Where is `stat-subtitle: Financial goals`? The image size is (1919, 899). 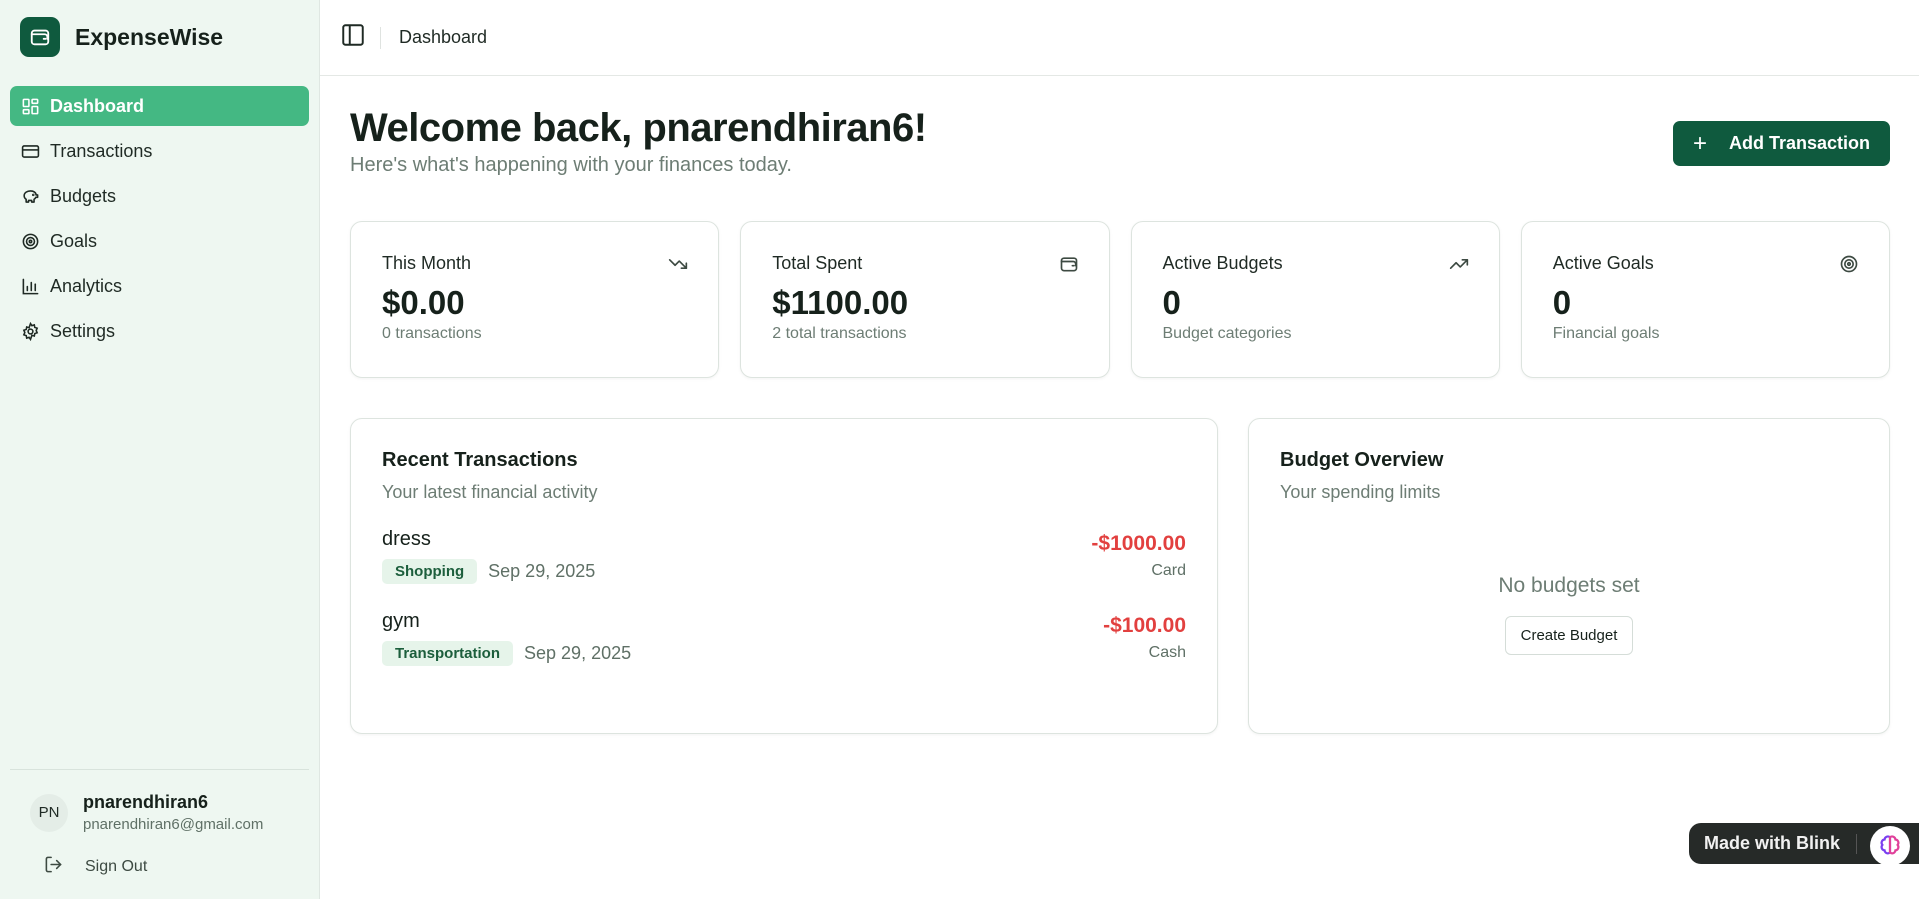 stat-subtitle: Financial goals is located at coordinates (1606, 333).